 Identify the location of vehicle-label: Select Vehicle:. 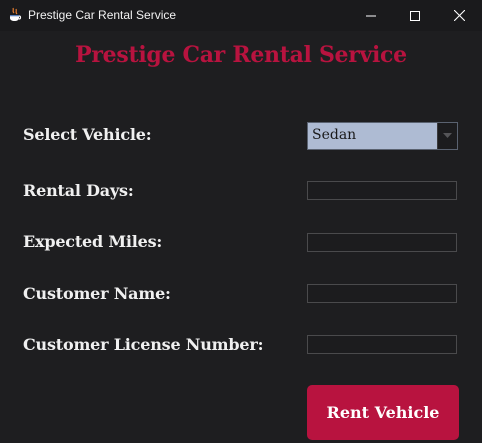
(87, 134).